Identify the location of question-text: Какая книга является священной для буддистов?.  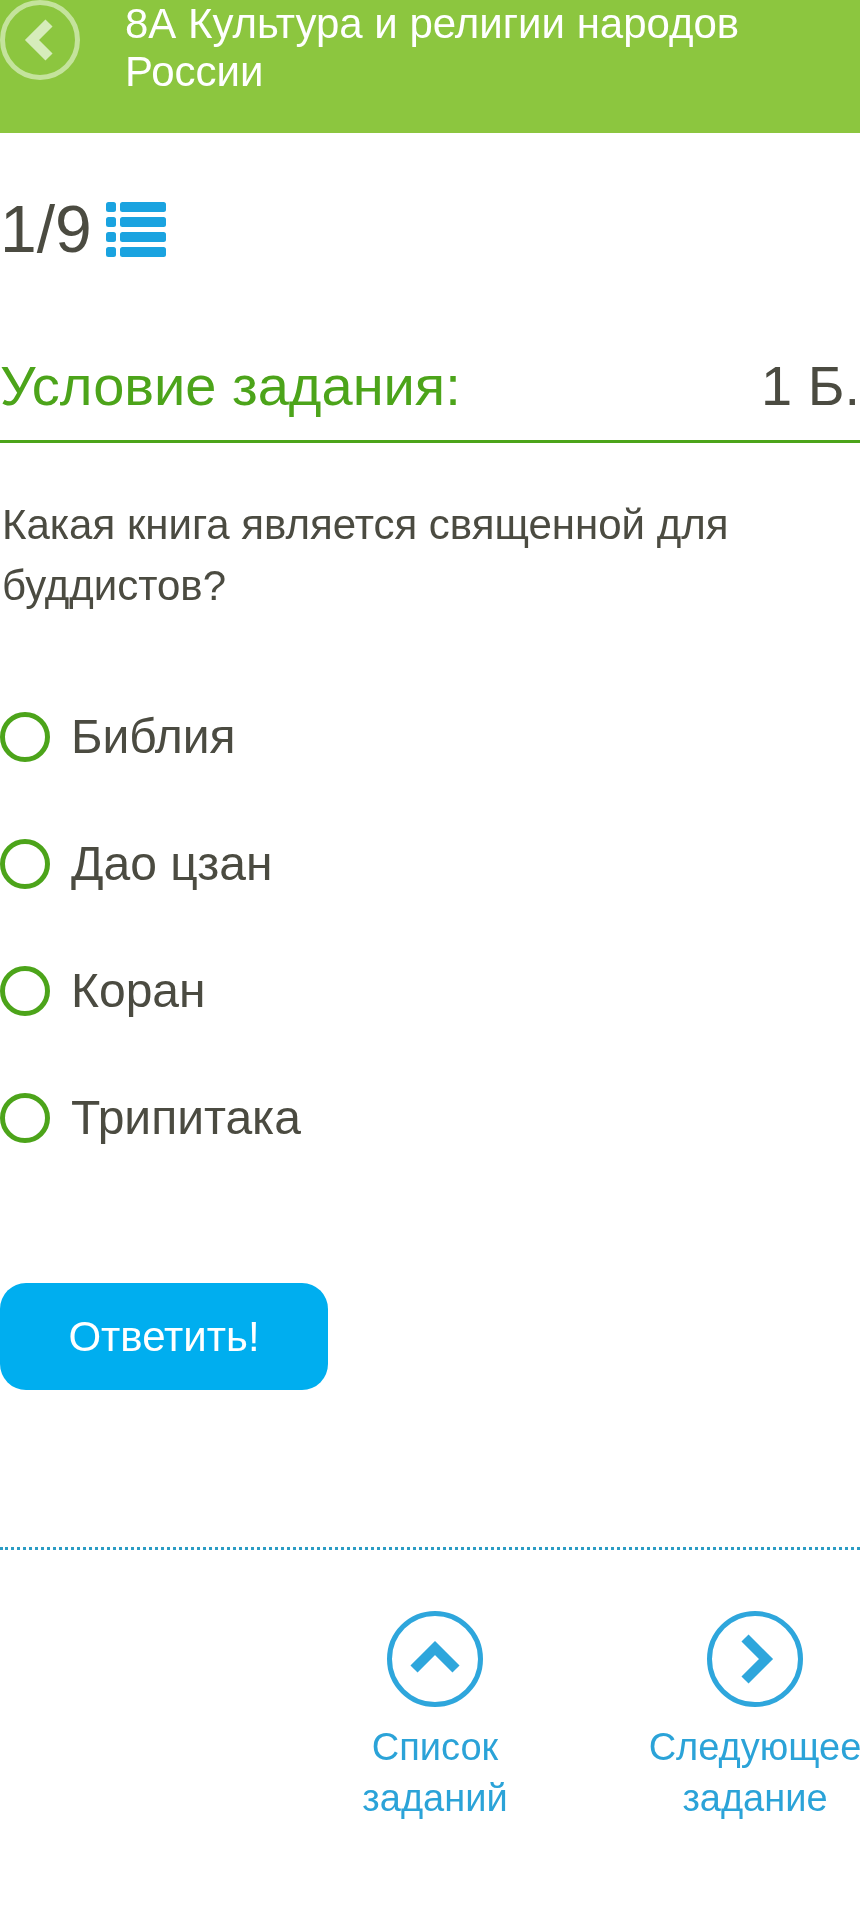
(365, 555).